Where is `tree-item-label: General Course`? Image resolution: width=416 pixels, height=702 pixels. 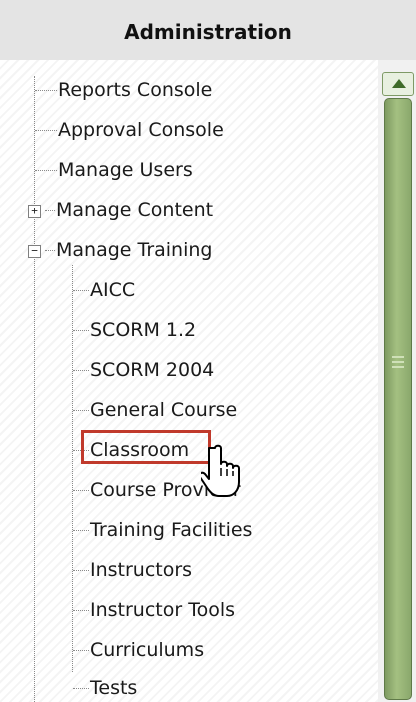 tree-item-label: General Course is located at coordinates (164, 410).